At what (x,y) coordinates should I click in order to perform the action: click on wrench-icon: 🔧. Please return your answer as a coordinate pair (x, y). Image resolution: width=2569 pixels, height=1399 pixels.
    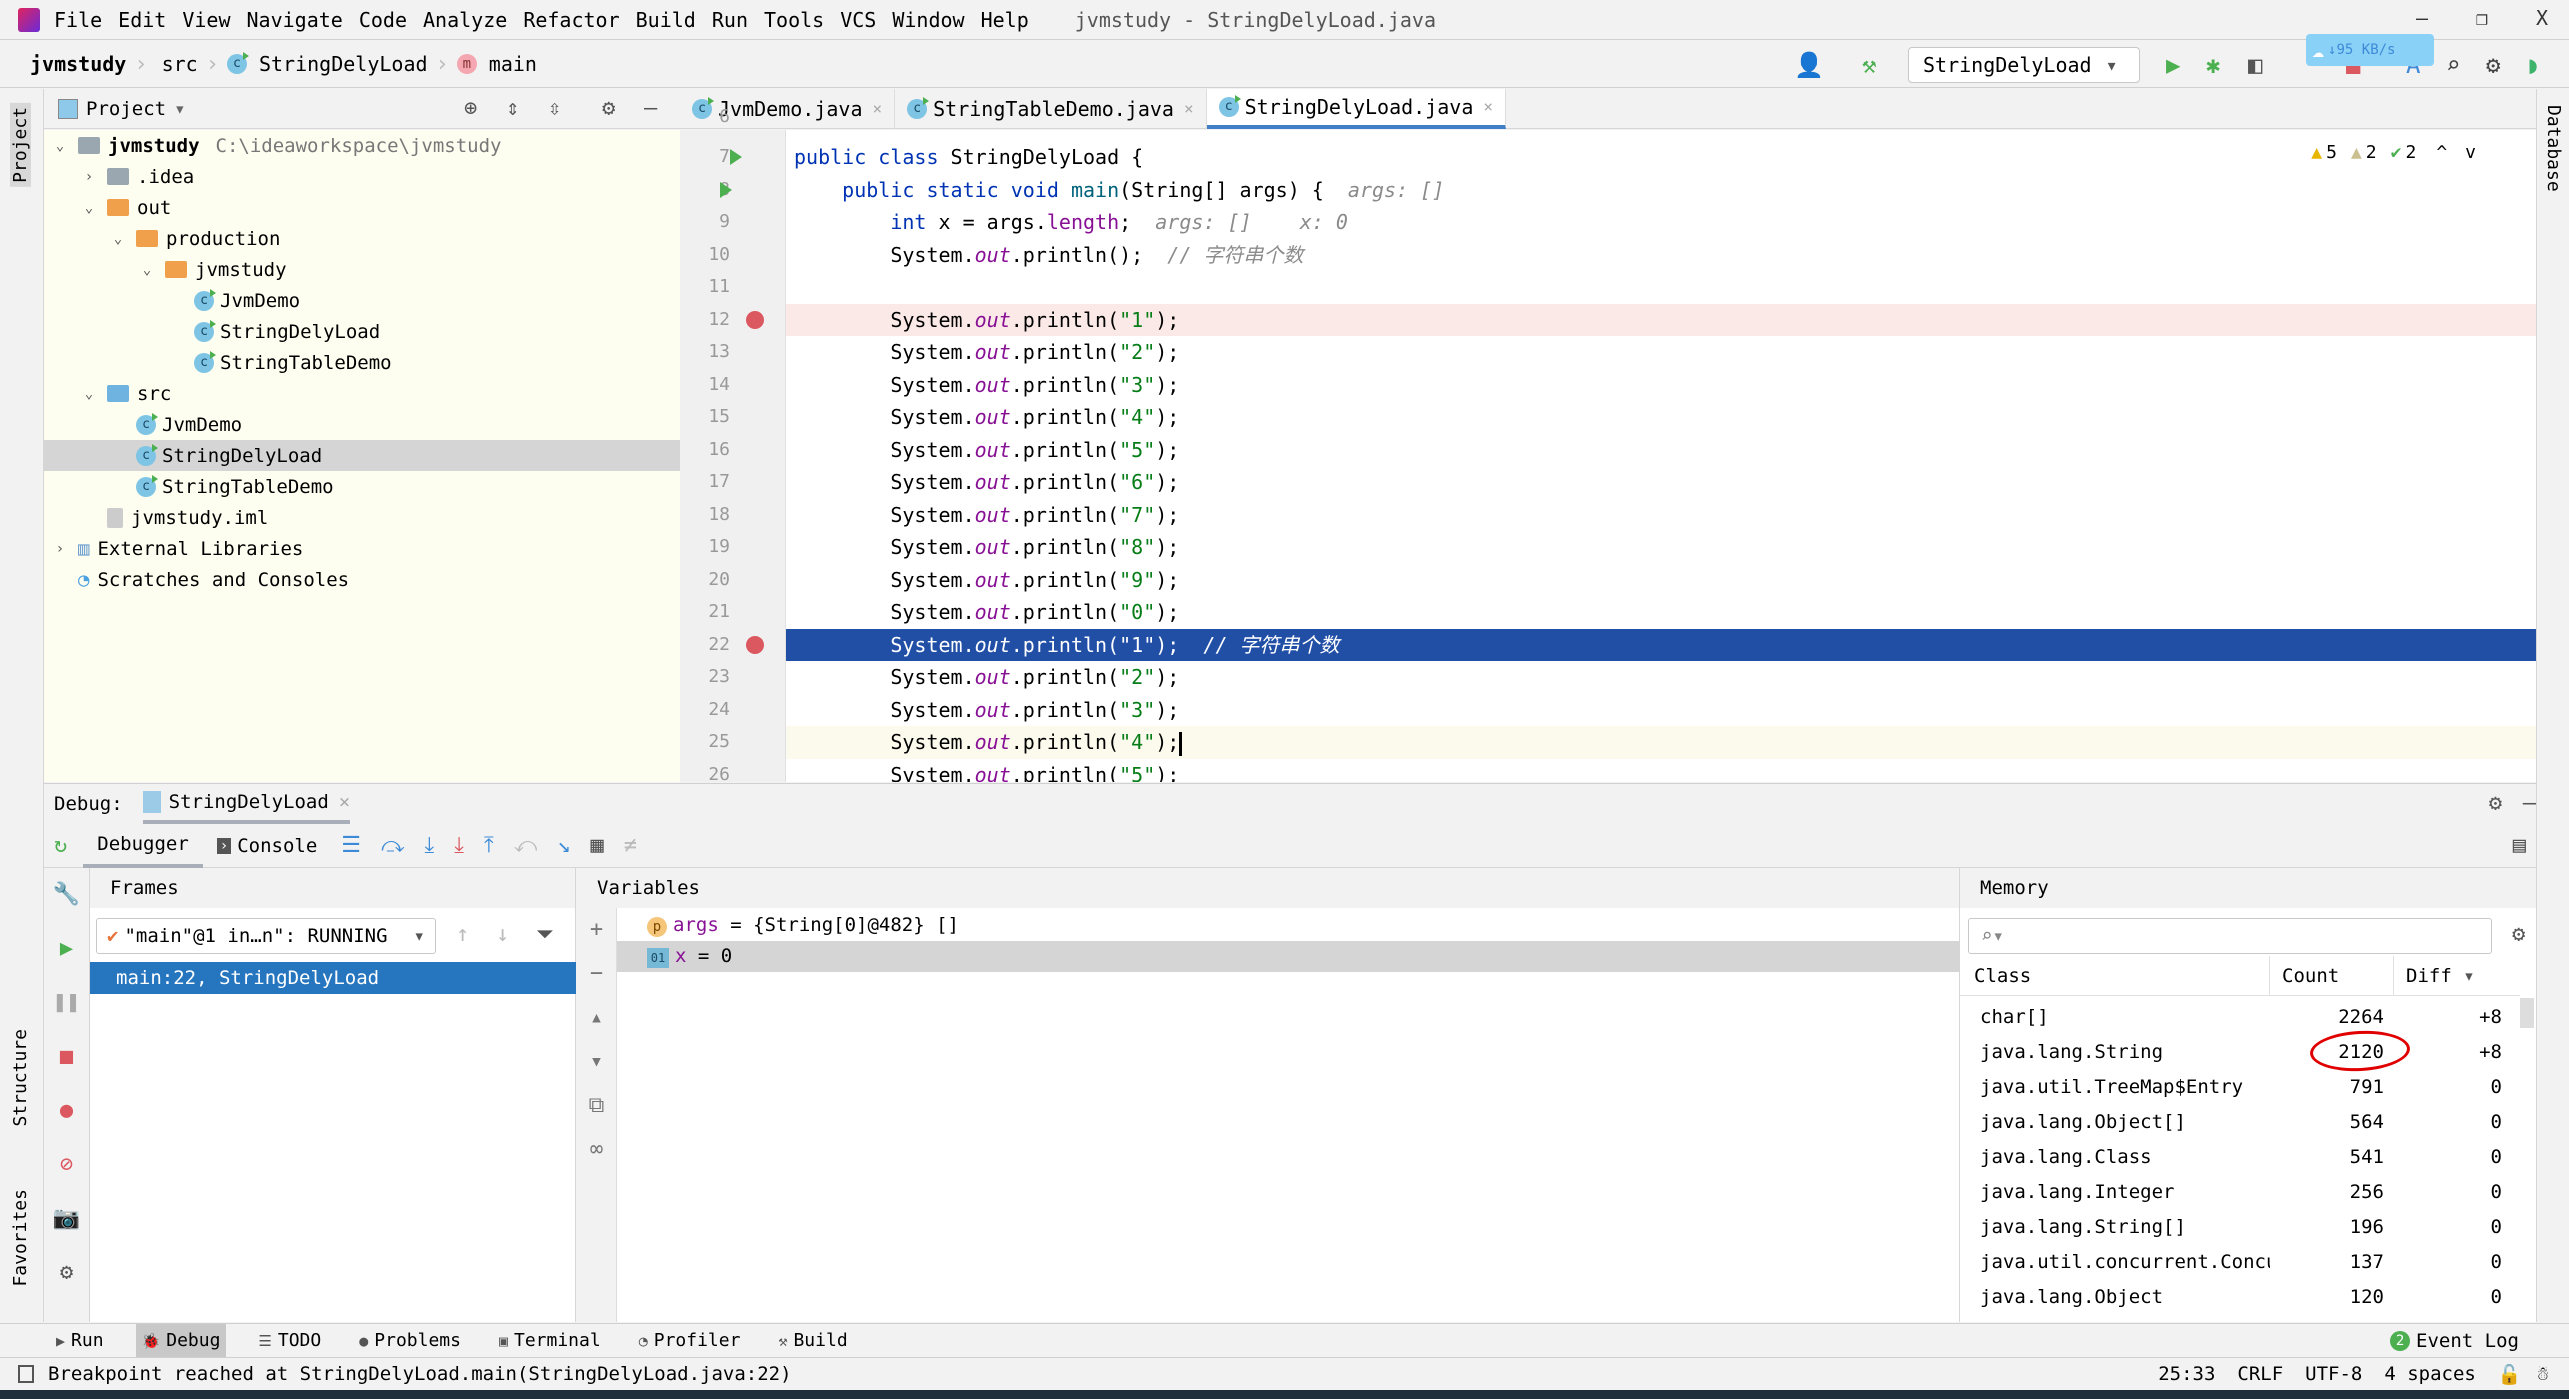
    Looking at the image, I should click on (66, 895).